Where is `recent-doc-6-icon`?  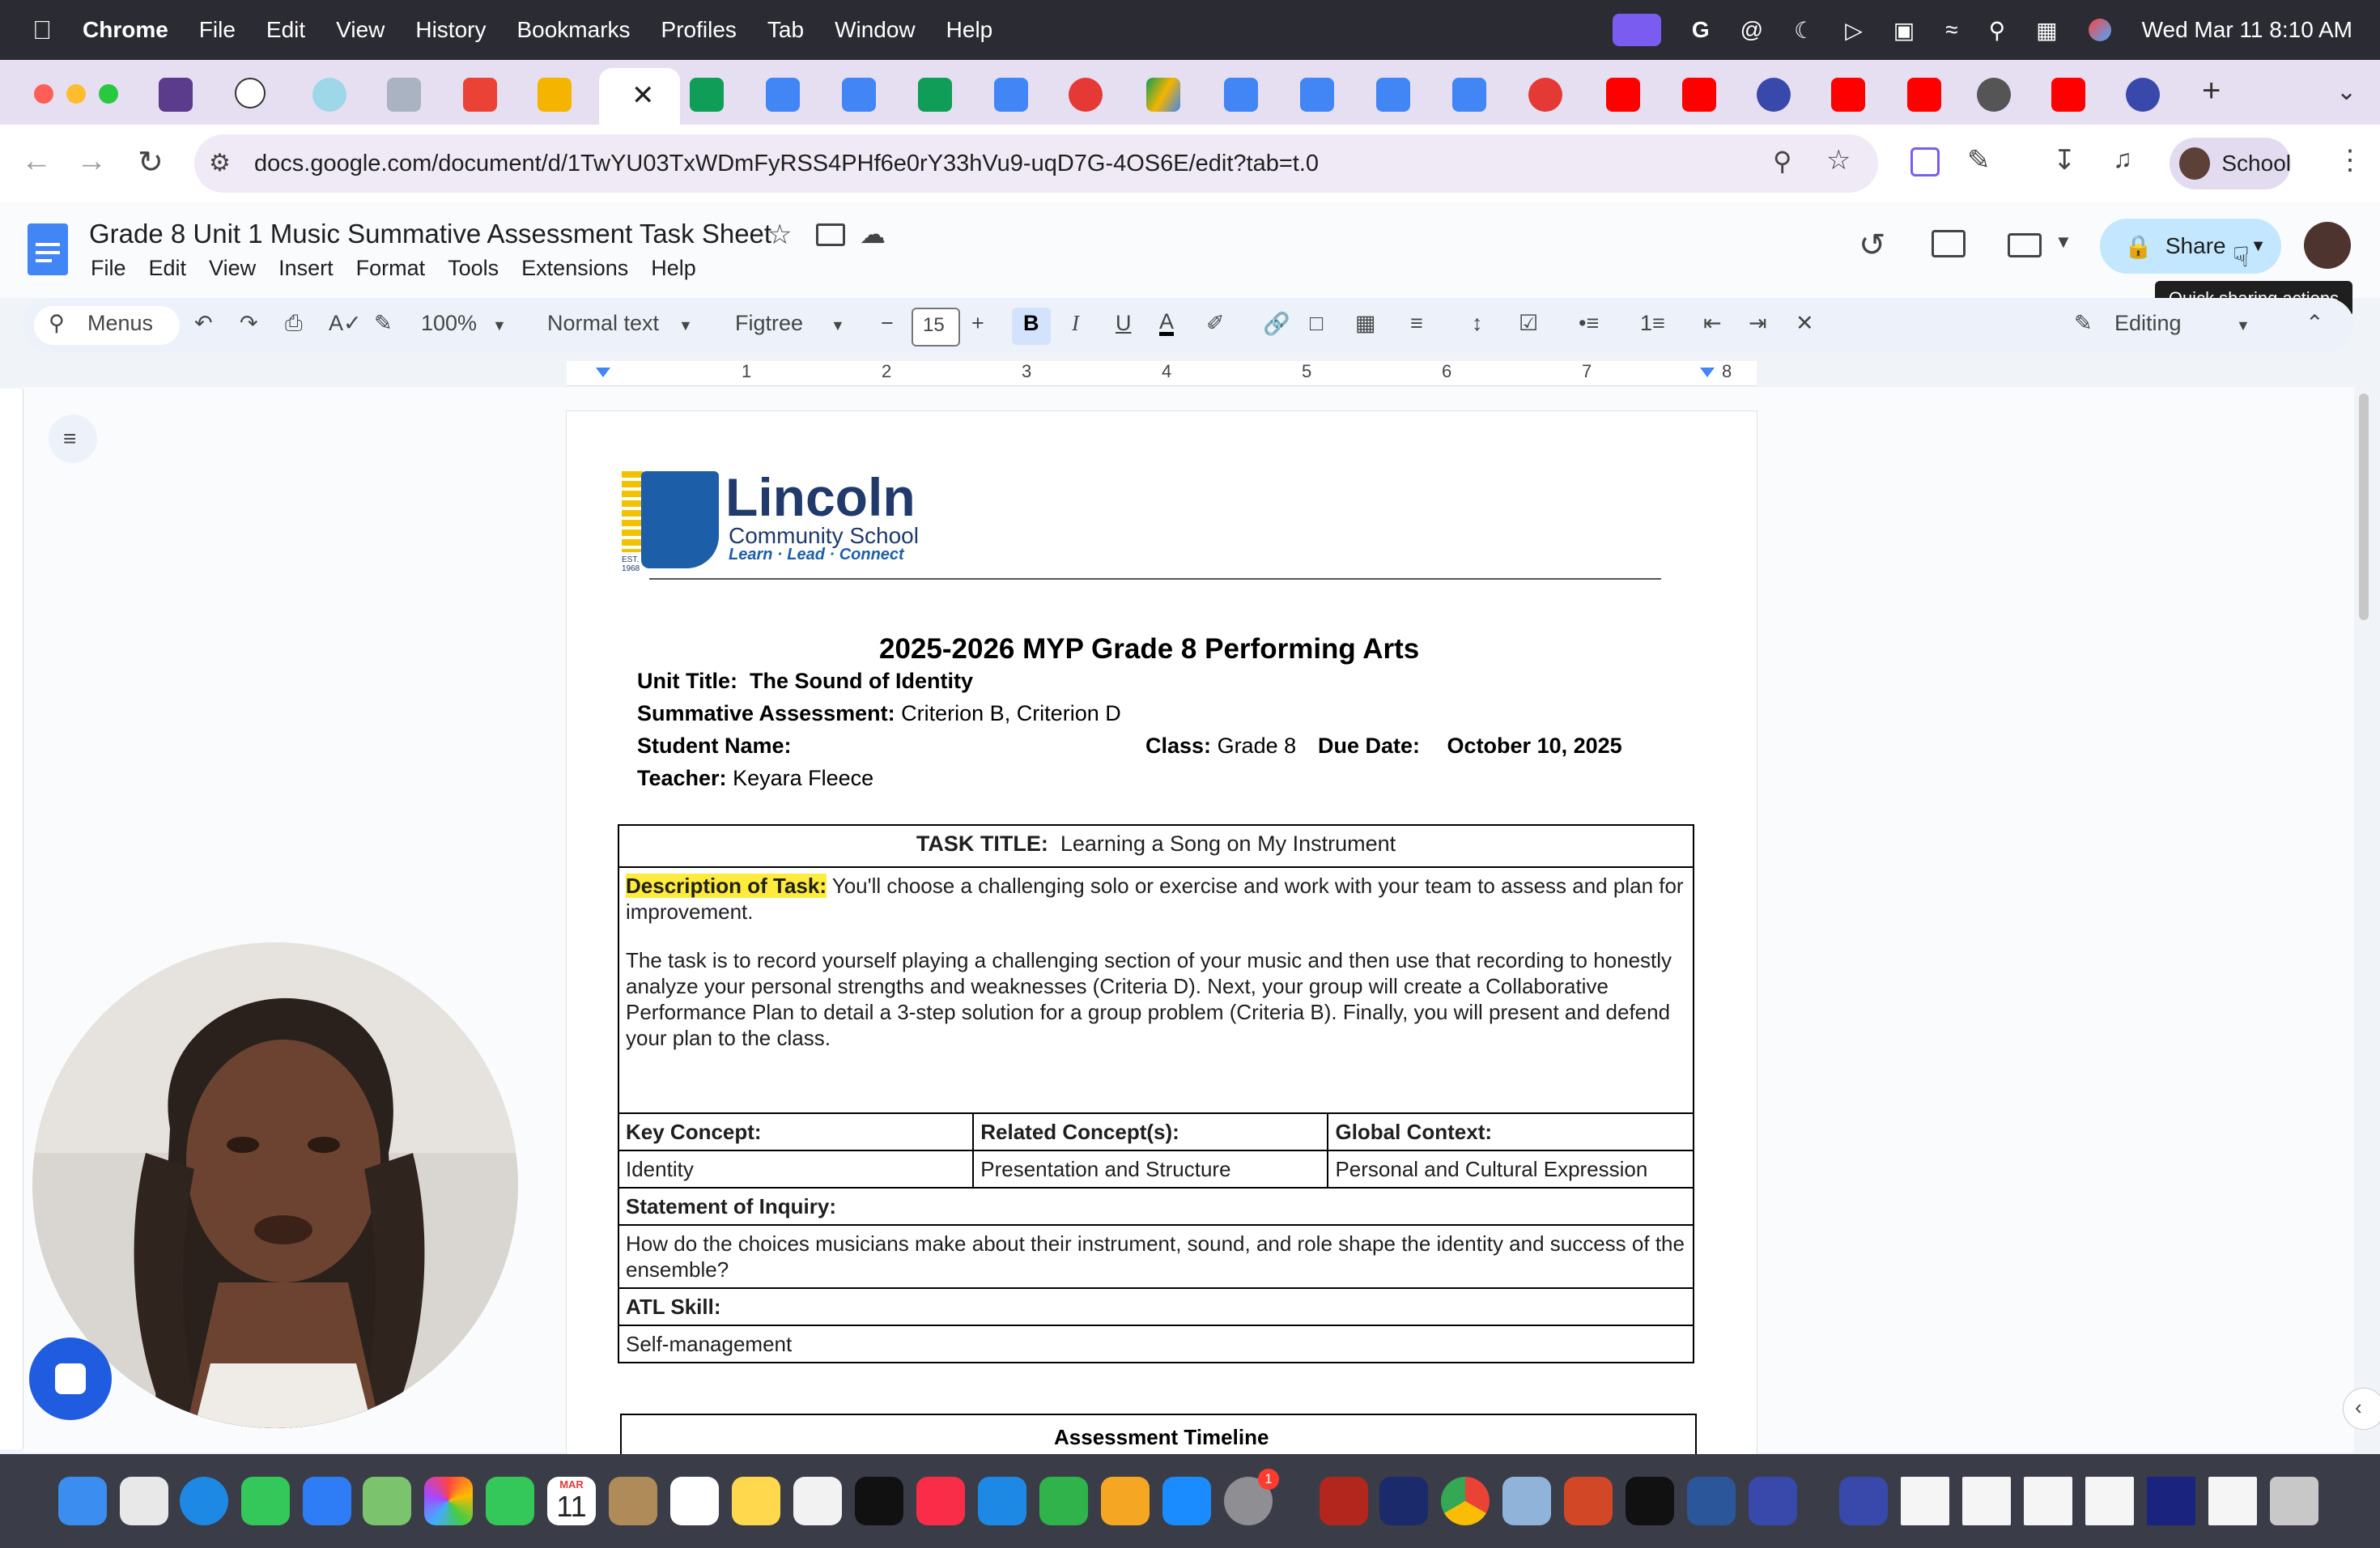 recent-doc-6-icon is located at coordinates (2232, 1501).